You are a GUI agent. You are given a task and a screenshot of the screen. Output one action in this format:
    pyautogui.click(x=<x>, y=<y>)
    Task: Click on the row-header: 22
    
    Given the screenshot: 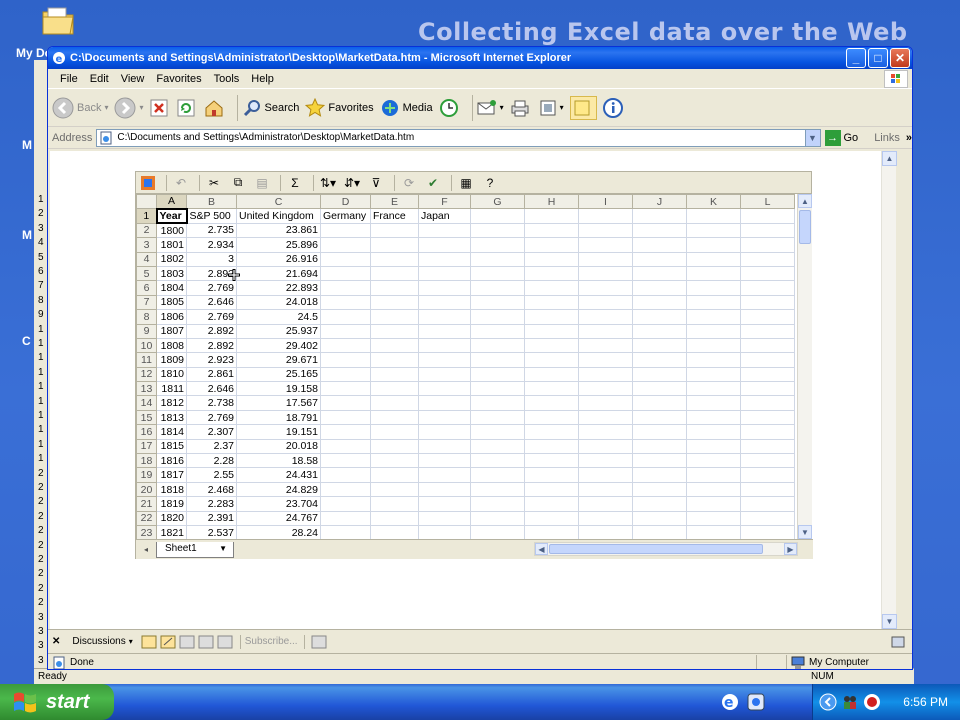 What is the action you would take?
    pyautogui.click(x=146, y=518)
    